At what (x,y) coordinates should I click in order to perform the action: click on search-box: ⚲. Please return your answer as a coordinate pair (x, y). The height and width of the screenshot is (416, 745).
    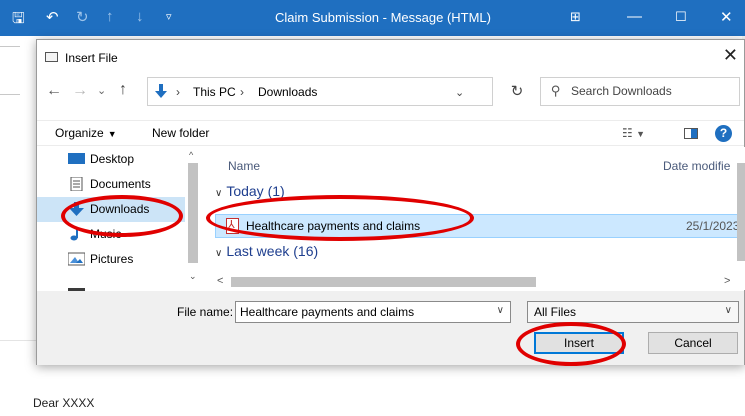
    Looking at the image, I should click on (640, 91).